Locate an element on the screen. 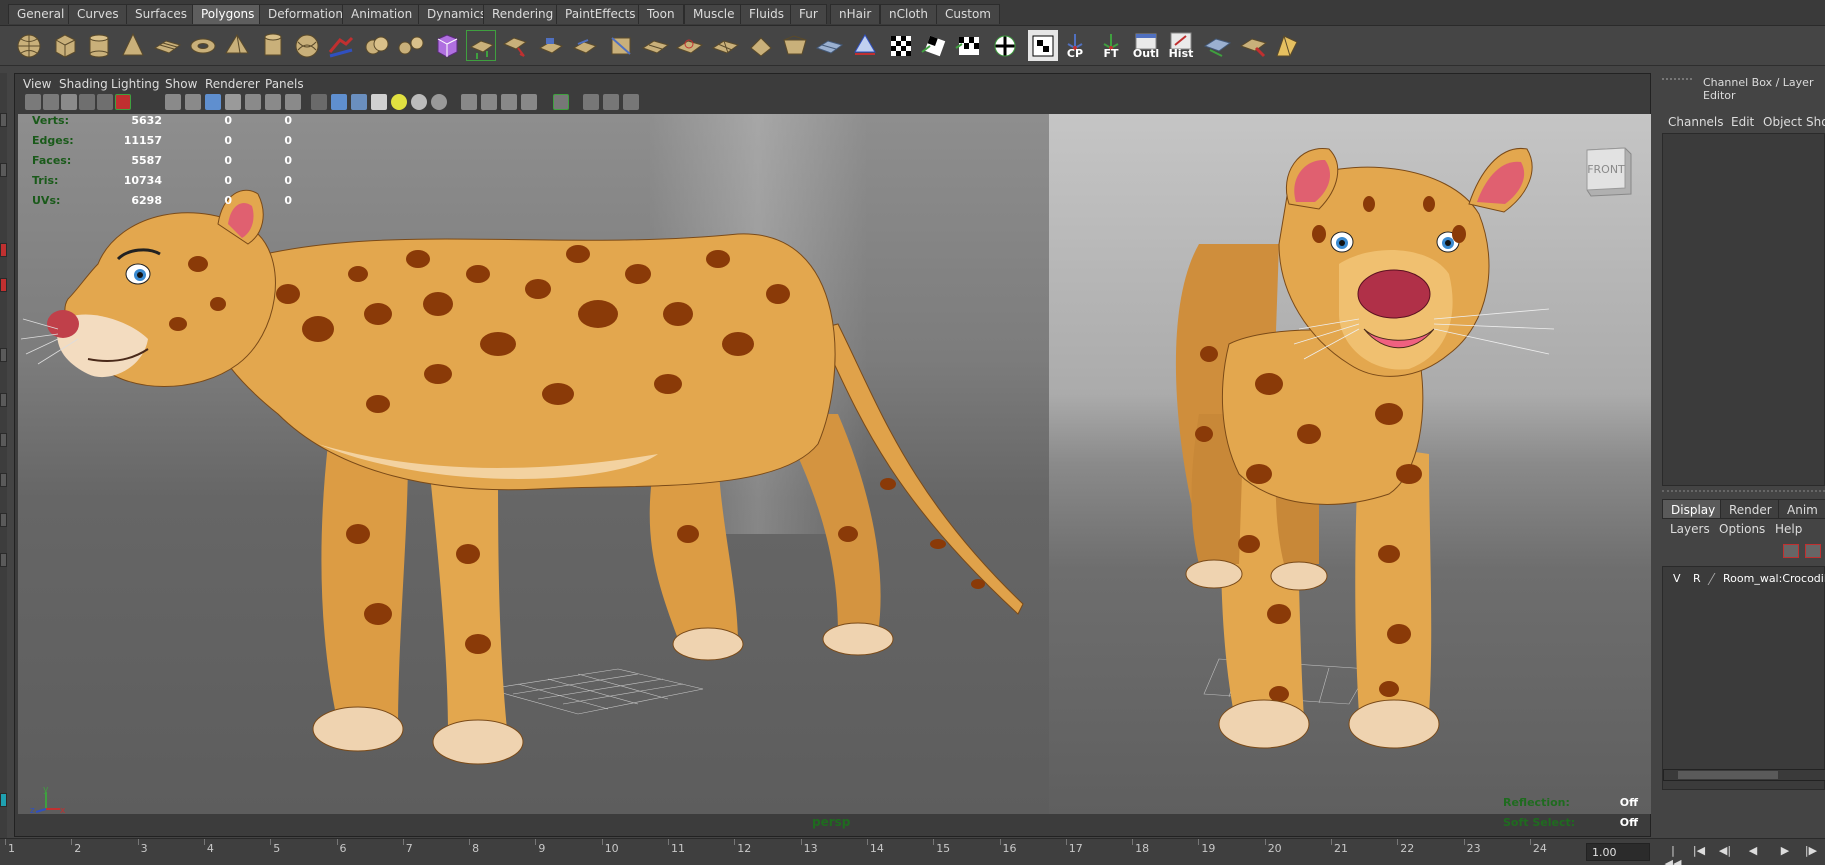 The height and width of the screenshot is (865, 1825). layer-name: Room_wal:Crocodil is located at coordinates (1774, 578).